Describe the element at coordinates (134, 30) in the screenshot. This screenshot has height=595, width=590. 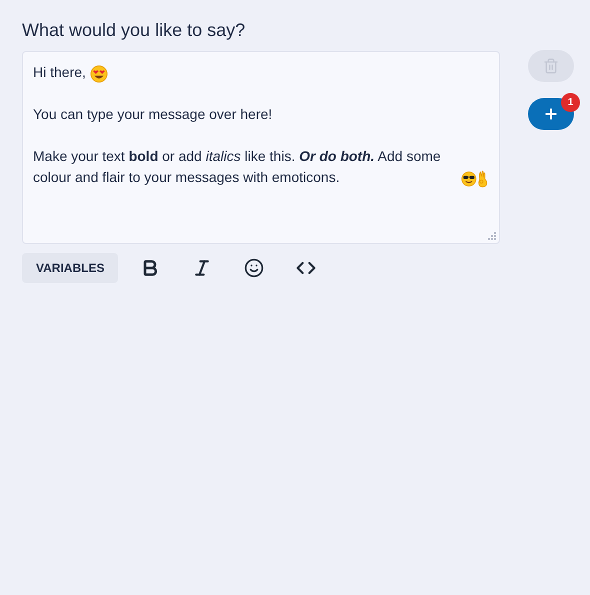
I see `section-heading: What would you like to say?` at that location.